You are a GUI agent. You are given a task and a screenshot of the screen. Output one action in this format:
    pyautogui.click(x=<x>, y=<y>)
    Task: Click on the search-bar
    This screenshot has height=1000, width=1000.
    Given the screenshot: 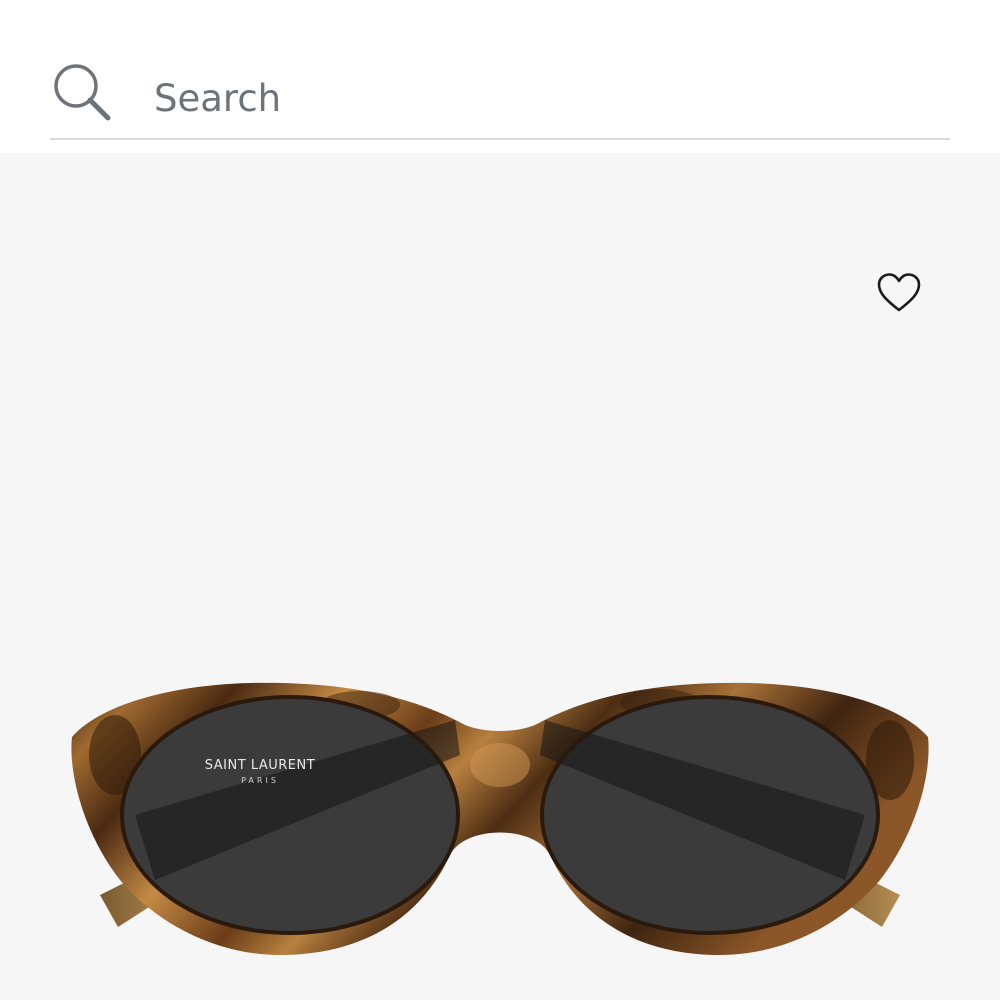 What is the action you would take?
    pyautogui.click(x=500, y=96)
    